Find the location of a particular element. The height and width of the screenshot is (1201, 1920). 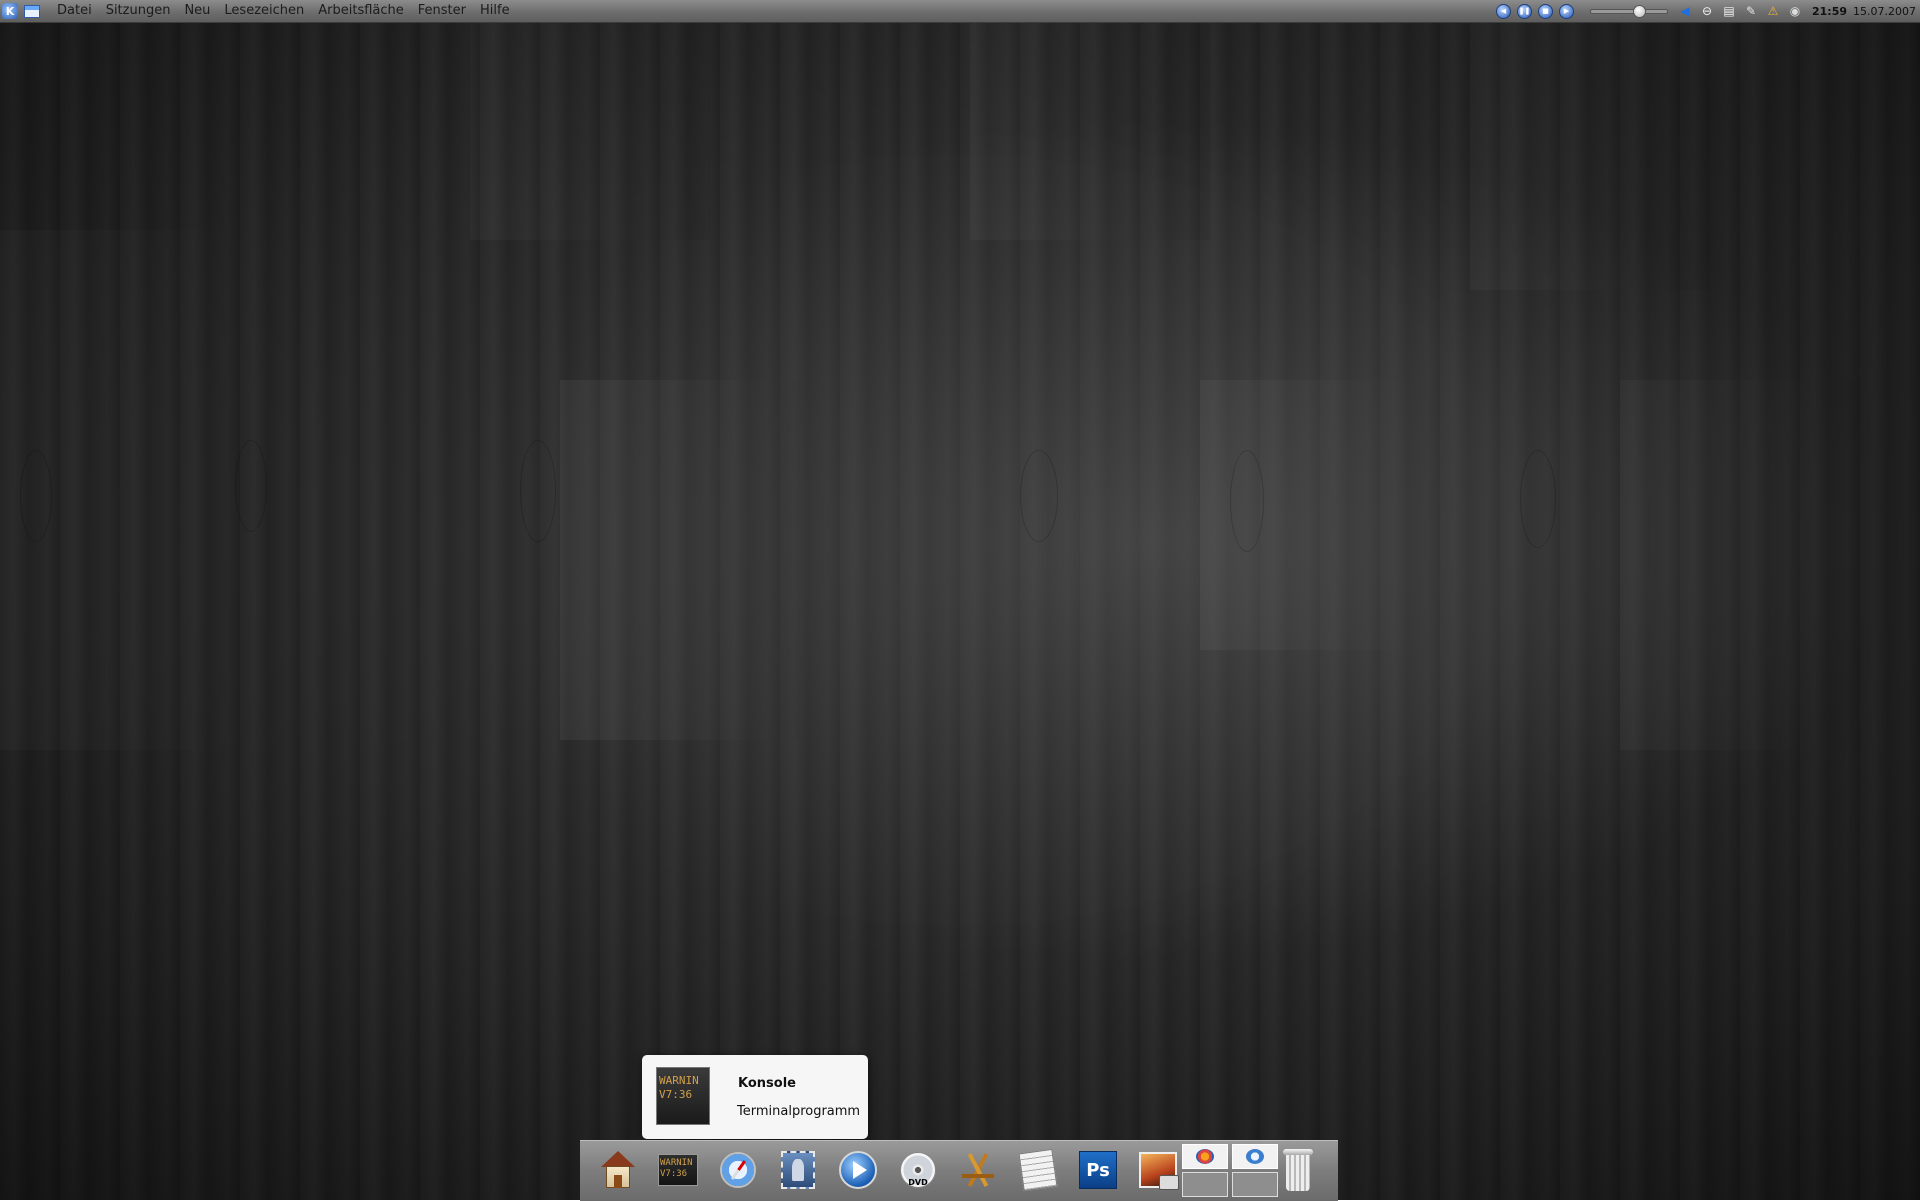

system-tray: ◀ ❚❚ ■ ▶ ◀ ⊖ ▤ ✎ ⚠ ◉ 21:59 15.07.2007 is located at coordinates (1708, 11).